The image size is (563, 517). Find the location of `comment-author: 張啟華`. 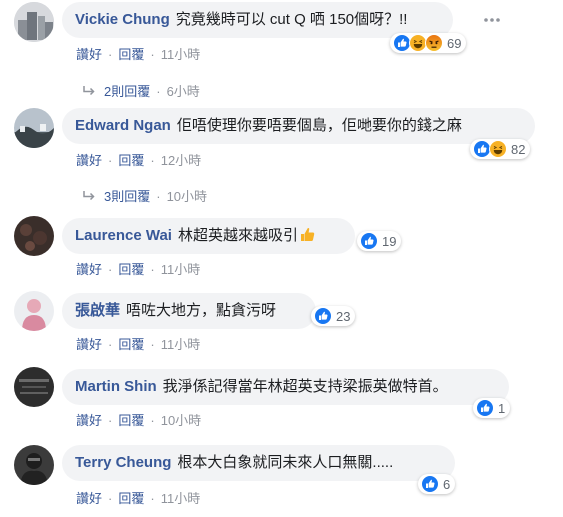

comment-author: 張啟華 is located at coordinates (97, 310).